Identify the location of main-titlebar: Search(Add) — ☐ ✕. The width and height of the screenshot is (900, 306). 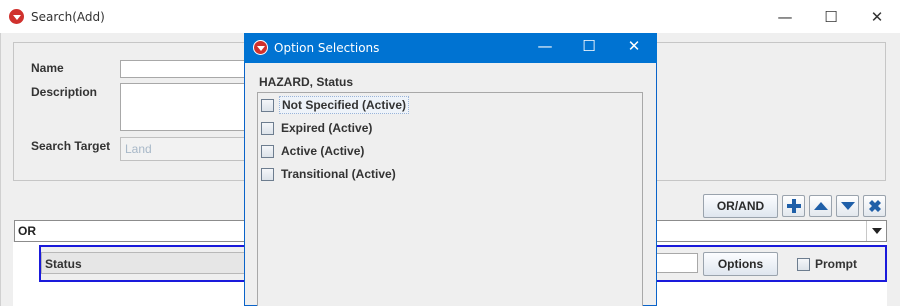
(450, 16).